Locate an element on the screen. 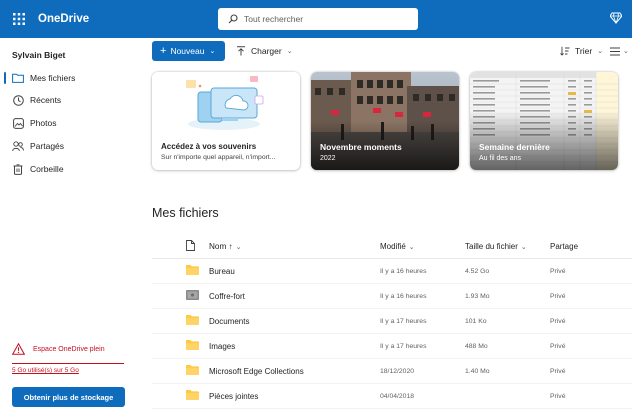  new-button-label: Nouveau is located at coordinates (187, 51).